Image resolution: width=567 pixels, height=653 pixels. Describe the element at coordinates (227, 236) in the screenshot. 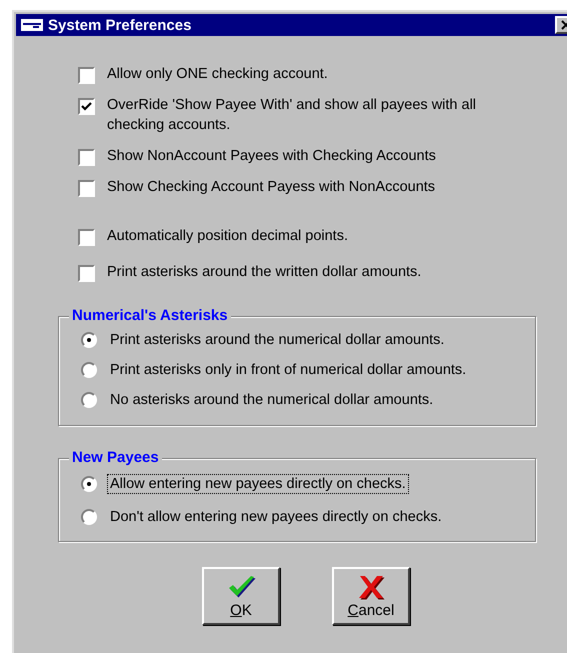

I see `checkbox-label: Automatically position decimal points.` at that location.